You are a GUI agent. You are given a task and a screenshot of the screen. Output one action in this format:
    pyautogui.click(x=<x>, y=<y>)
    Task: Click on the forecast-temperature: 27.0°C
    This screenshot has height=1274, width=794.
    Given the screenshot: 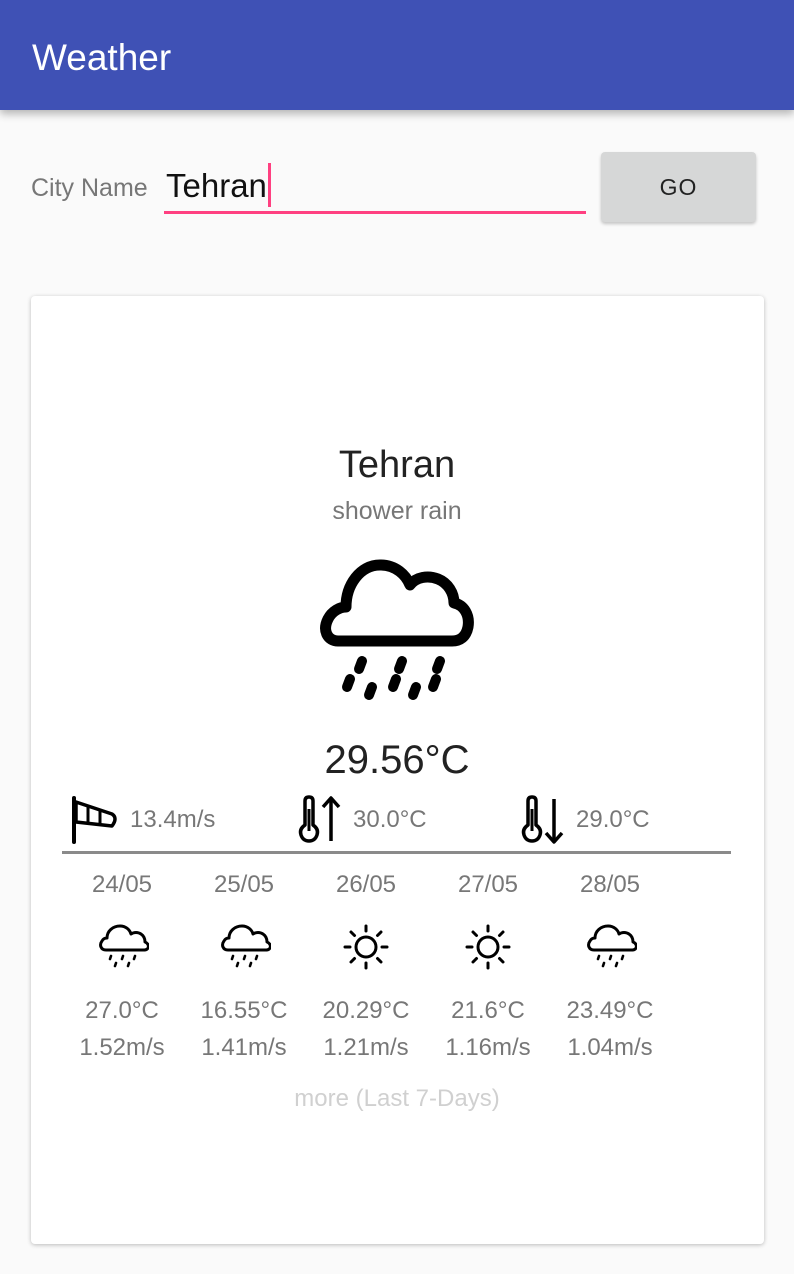 What is the action you would take?
    pyautogui.click(x=122, y=1010)
    